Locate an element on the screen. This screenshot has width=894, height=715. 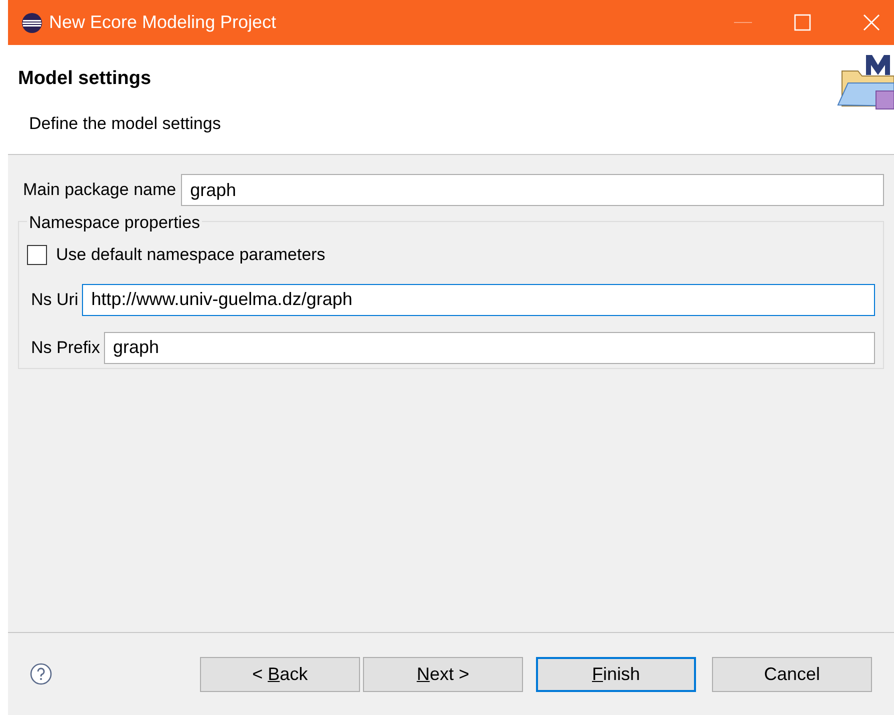
field-label: Main package name is located at coordinates (99, 190).